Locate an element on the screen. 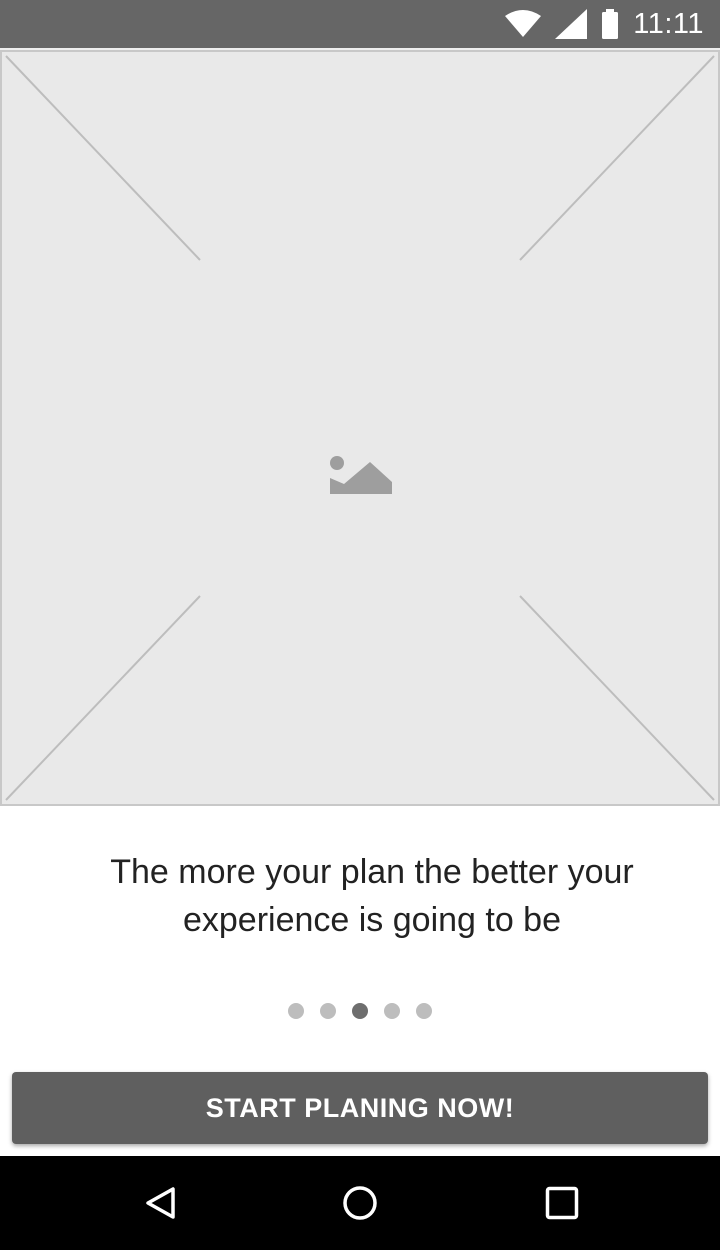  status-icons: 11:11 is located at coordinates (604, 24).